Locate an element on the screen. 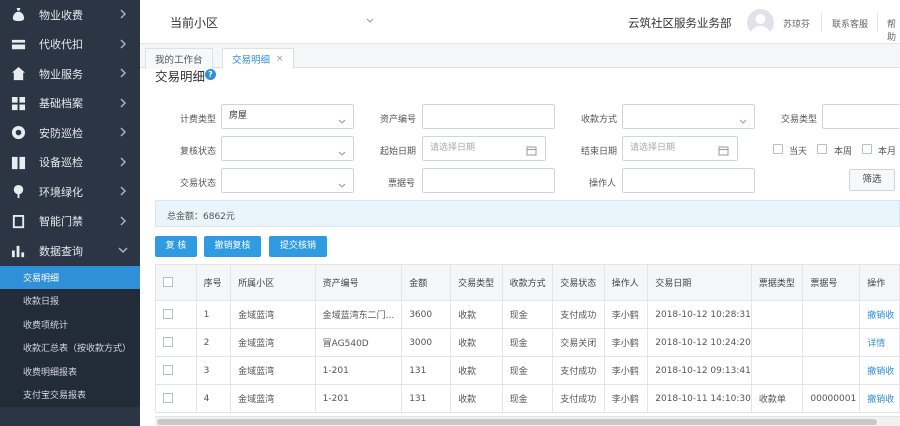  sidebar-item-collection: 代收代扣 is located at coordinates (70, 45).